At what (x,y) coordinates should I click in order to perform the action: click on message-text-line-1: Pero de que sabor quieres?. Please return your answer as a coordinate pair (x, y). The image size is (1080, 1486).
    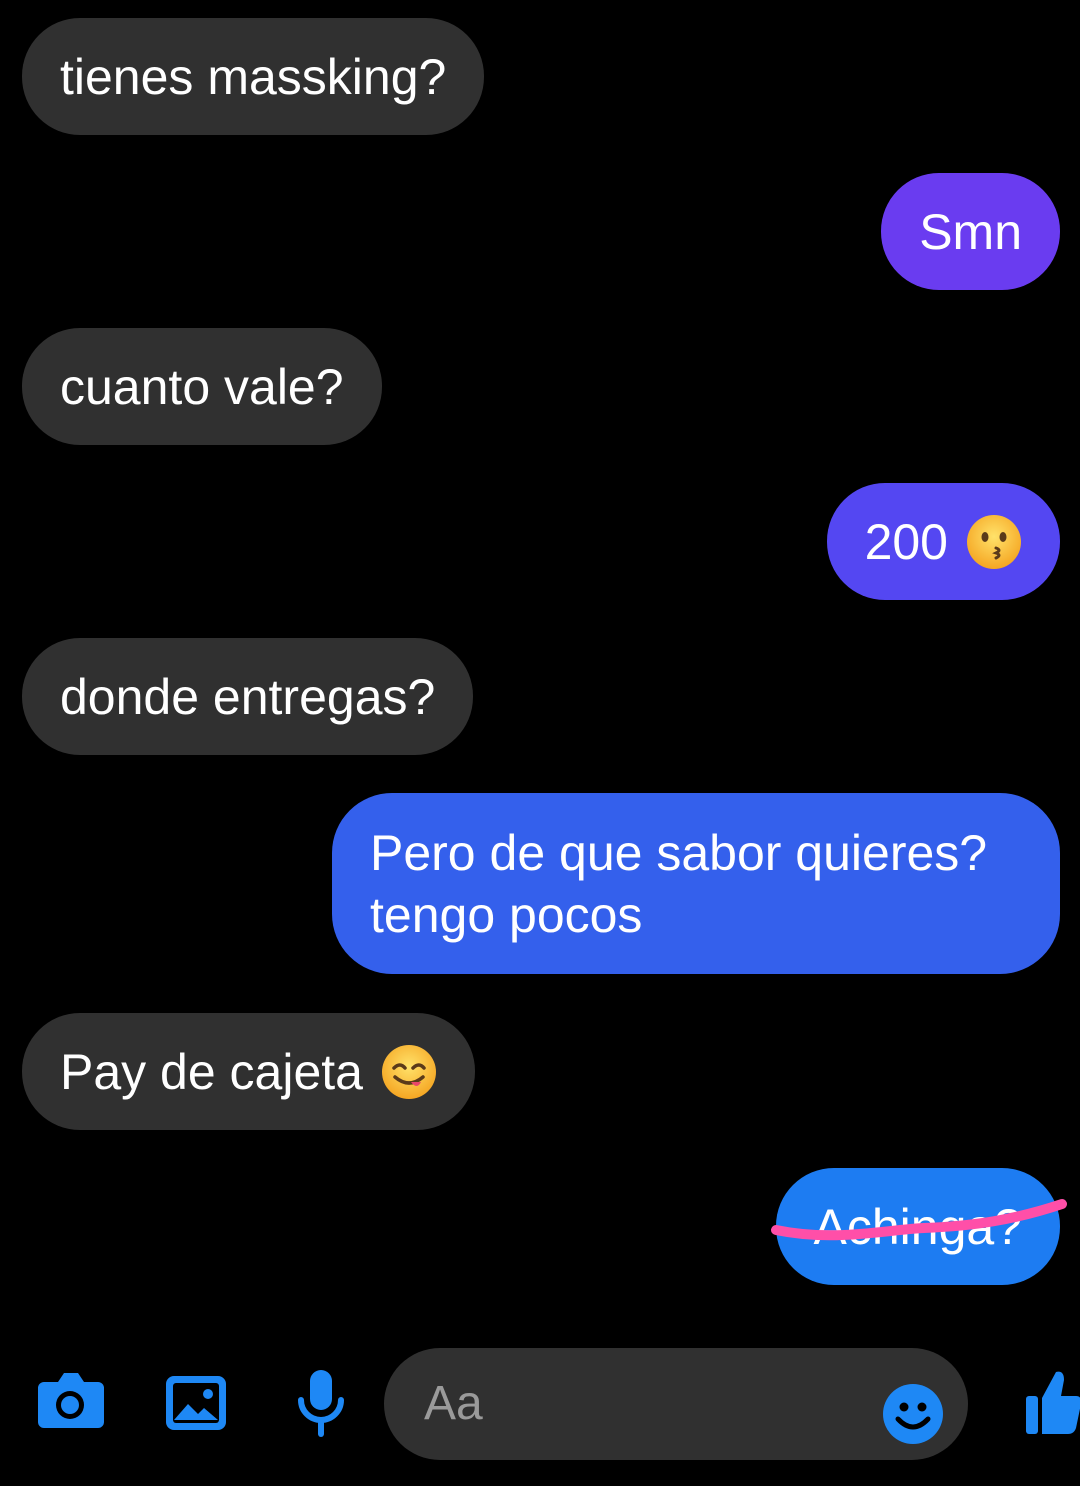
    Looking at the image, I should click on (679, 852).